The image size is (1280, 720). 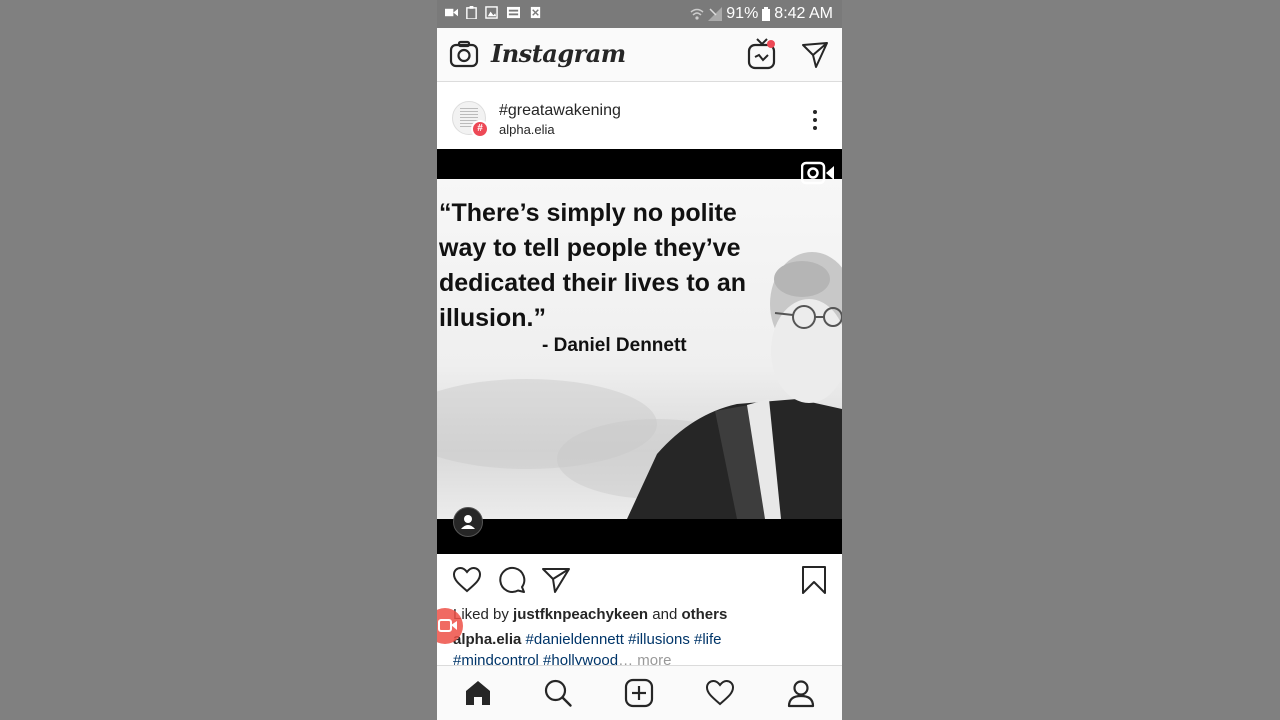 I want to click on tagged-people-button, so click(x=468, y=522).